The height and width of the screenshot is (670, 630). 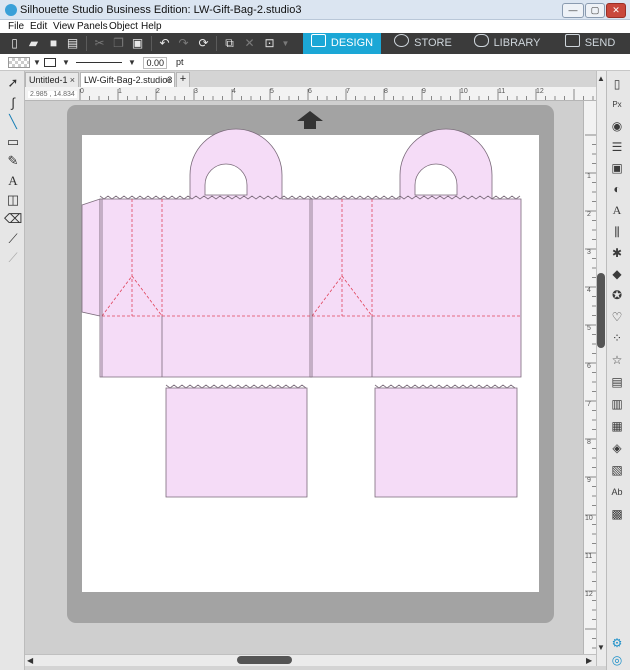 I want to click on bag-bottom-left, so click(x=236, y=442).